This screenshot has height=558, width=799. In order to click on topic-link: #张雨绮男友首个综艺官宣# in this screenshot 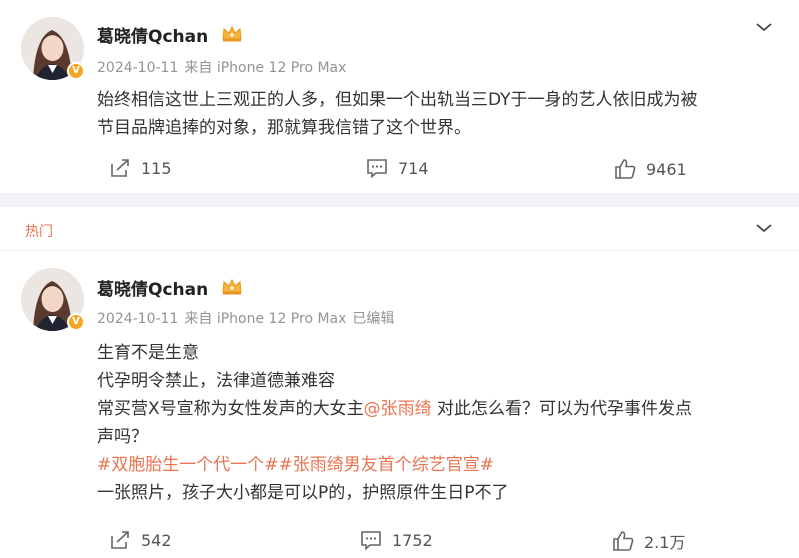, I will do `click(387, 465)`.